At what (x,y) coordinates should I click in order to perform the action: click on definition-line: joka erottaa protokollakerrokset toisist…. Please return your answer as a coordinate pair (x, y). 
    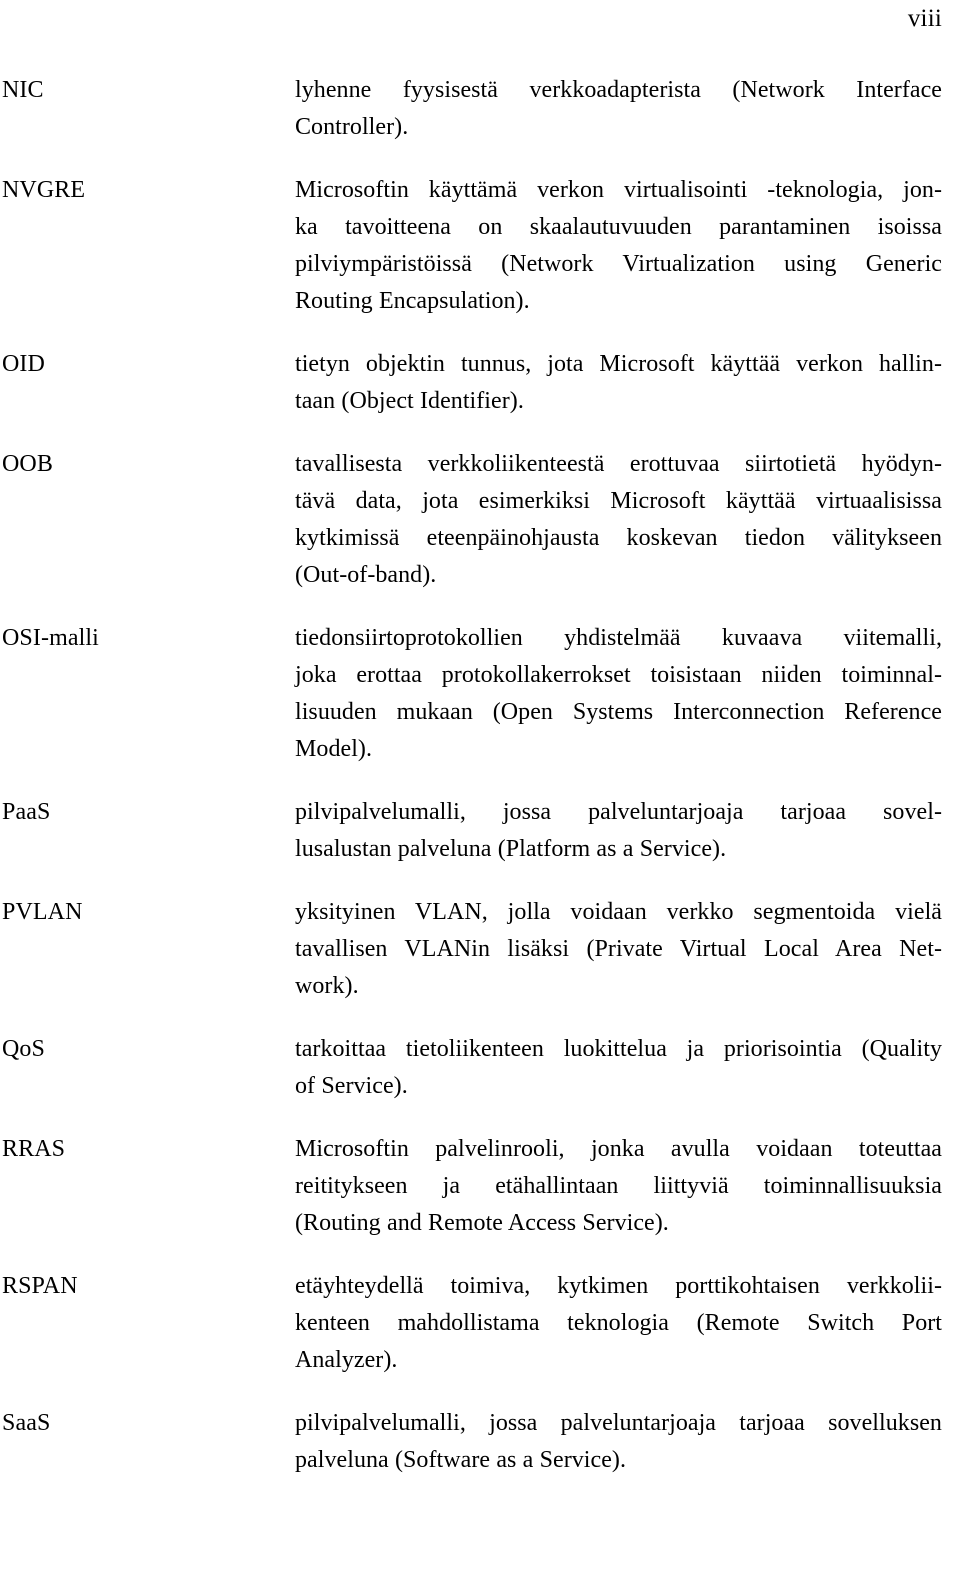
    Looking at the image, I should click on (618, 675).